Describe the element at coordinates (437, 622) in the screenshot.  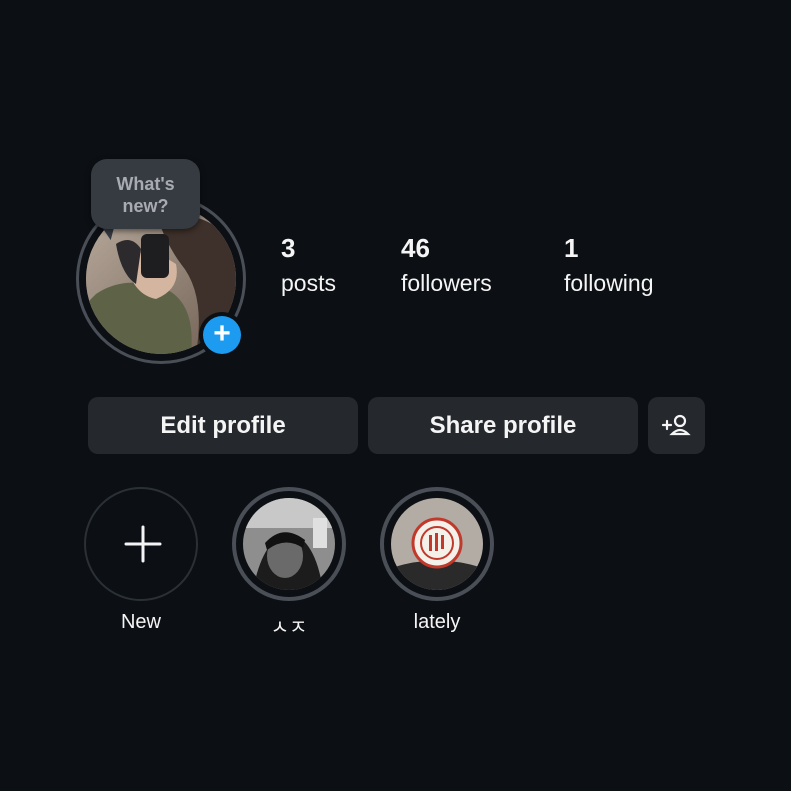
I see `highlight-label-2: lately` at that location.